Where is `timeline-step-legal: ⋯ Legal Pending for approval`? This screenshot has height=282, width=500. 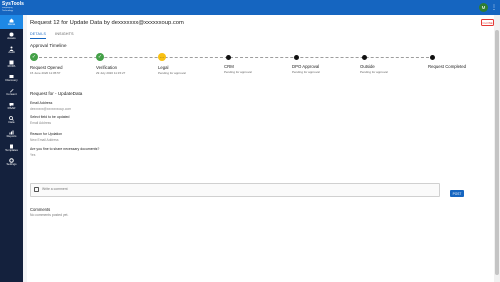 timeline-step-legal: ⋯ Legal Pending for approval is located at coordinates (188, 64).